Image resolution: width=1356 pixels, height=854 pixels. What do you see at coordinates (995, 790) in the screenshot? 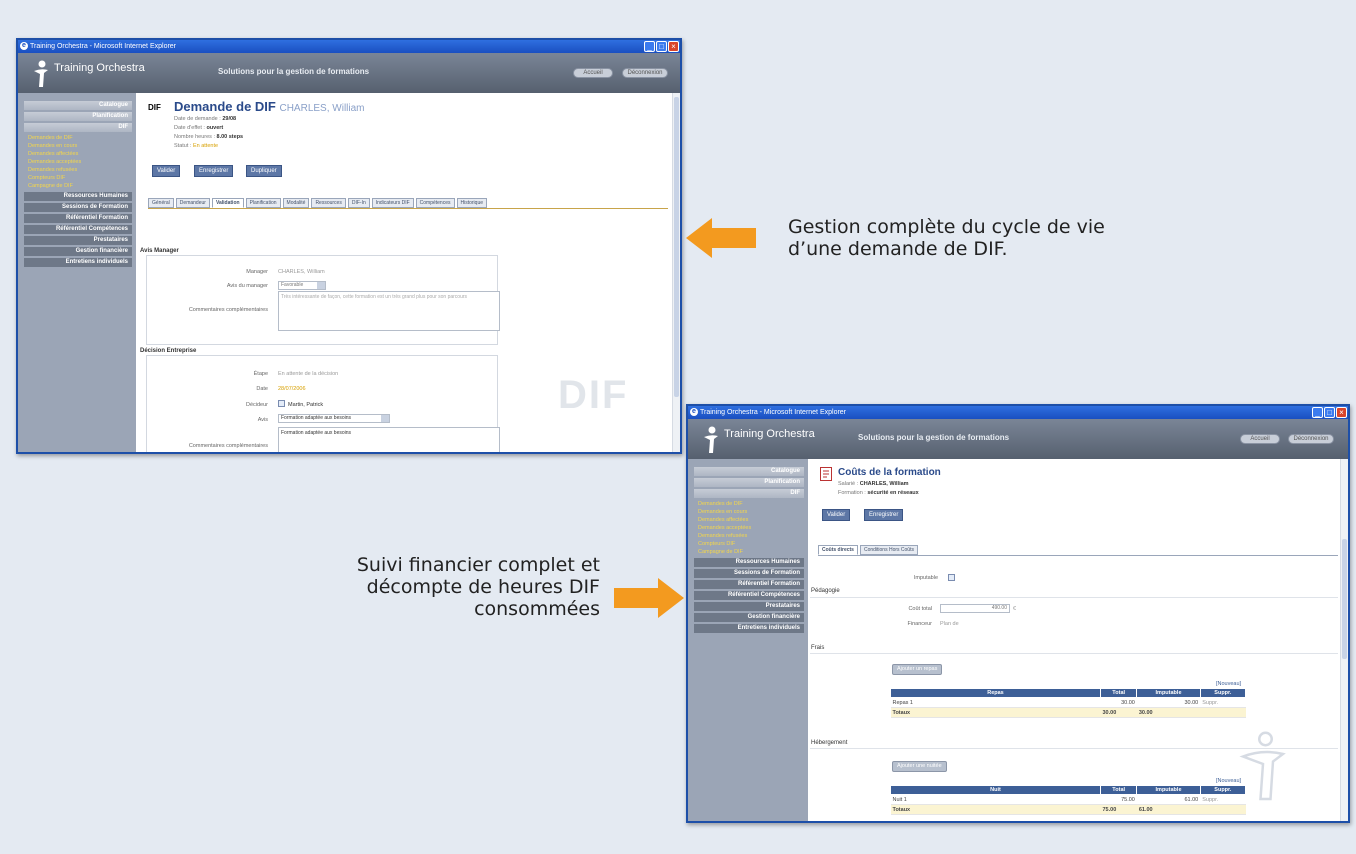
I see `table-header: Nuit` at bounding box center [995, 790].